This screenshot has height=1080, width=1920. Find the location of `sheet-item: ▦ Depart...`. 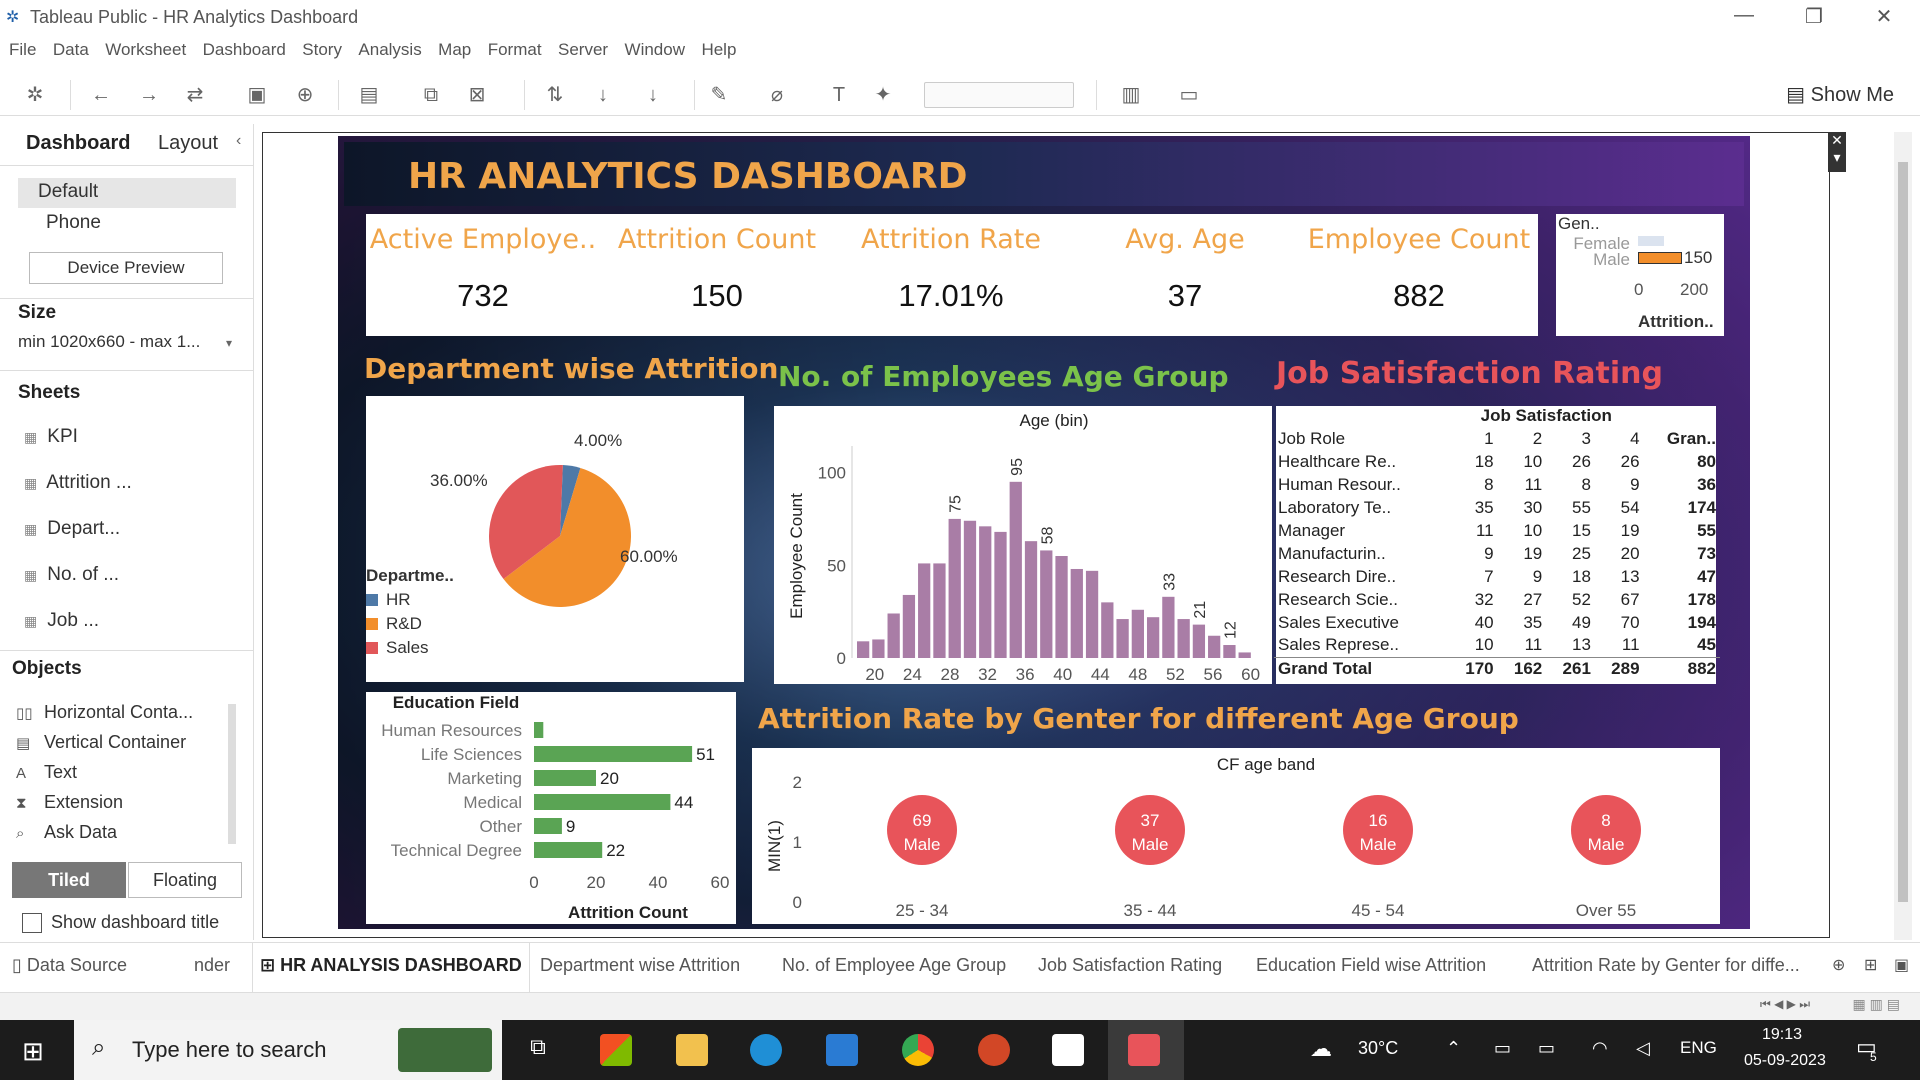

sheet-item: ▦ Depart... is located at coordinates (72, 529).